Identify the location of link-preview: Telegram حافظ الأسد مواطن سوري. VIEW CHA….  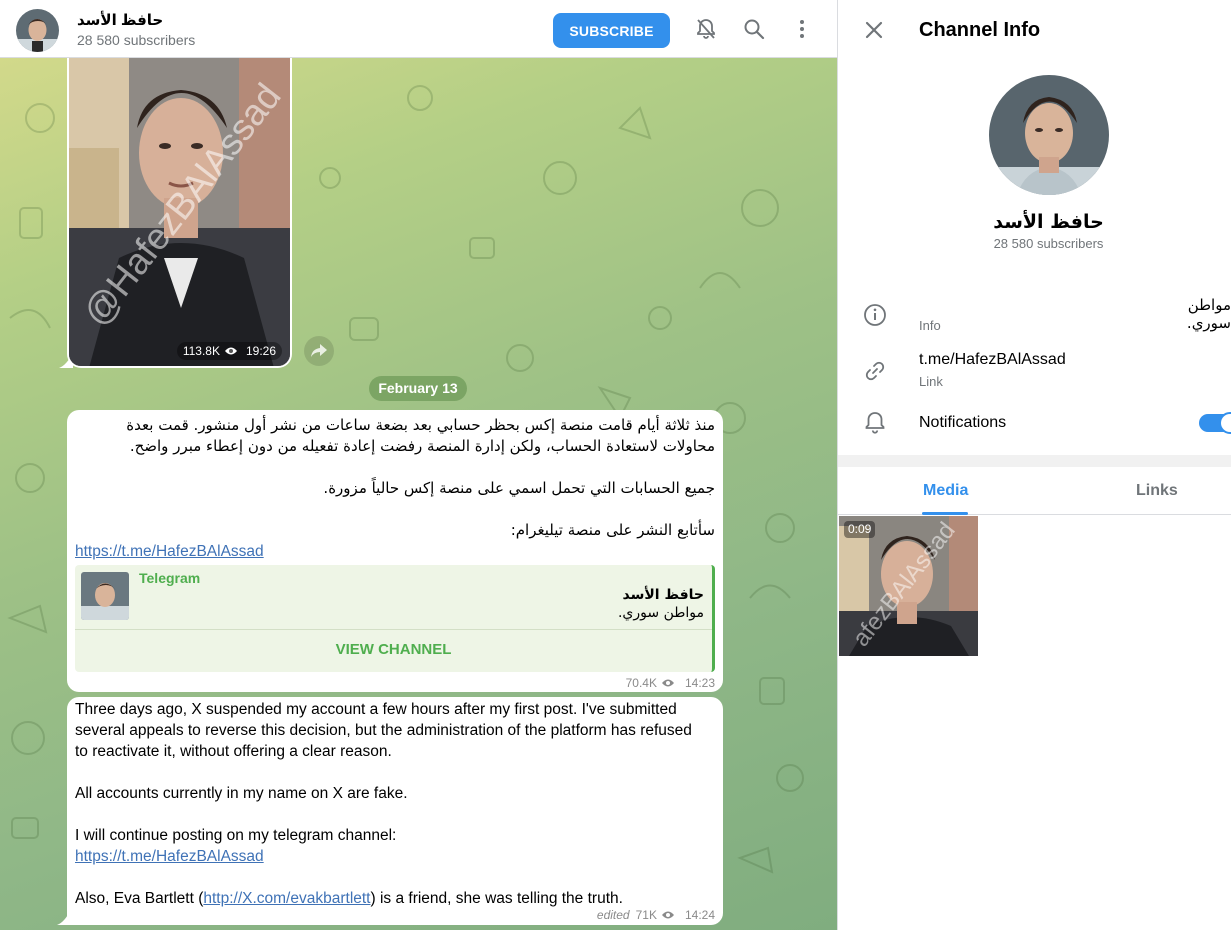
(395, 618).